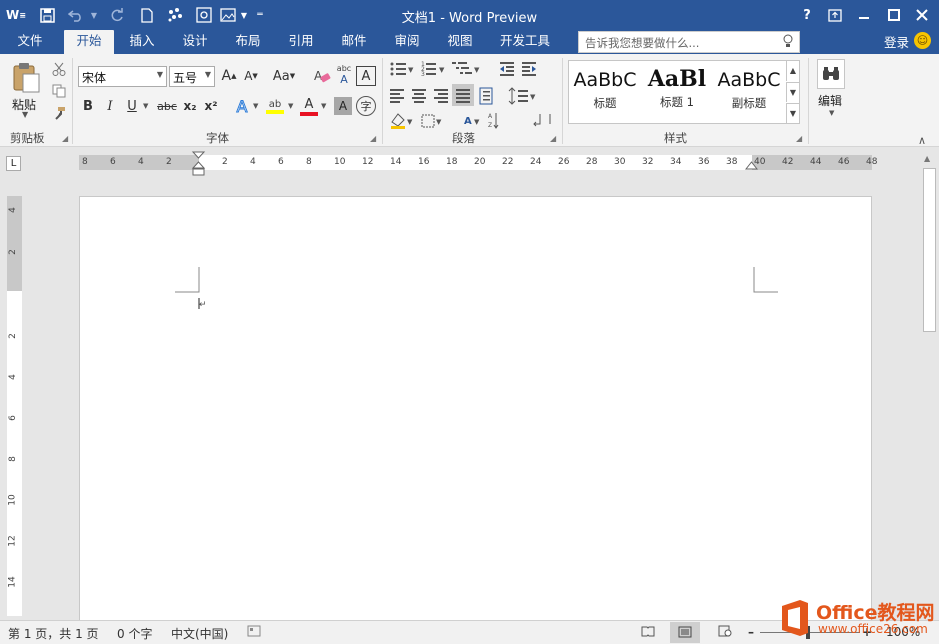  Describe the element at coordinates (290, 106) in the screenshot. I see `highlight-dropdown-icon: ▼` at that location.